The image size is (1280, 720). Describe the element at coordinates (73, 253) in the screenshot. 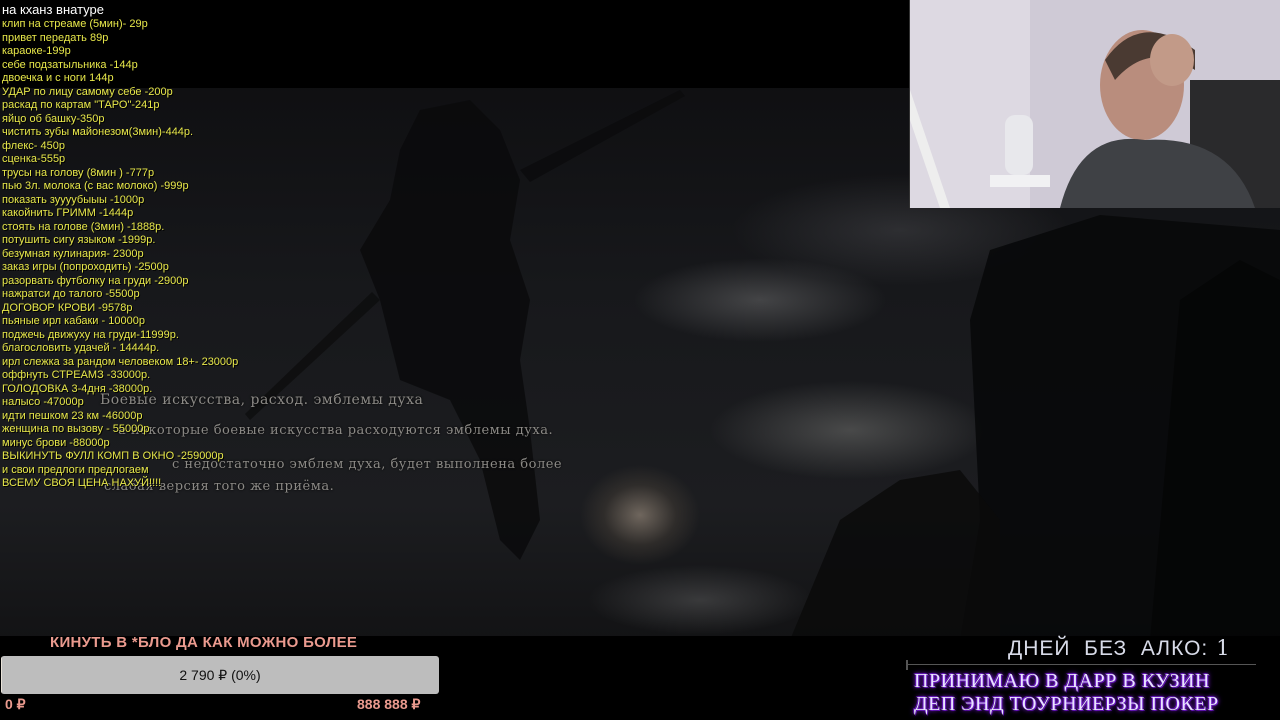

I see `price-list-item: безумная кулинария- 2300р` at that location.